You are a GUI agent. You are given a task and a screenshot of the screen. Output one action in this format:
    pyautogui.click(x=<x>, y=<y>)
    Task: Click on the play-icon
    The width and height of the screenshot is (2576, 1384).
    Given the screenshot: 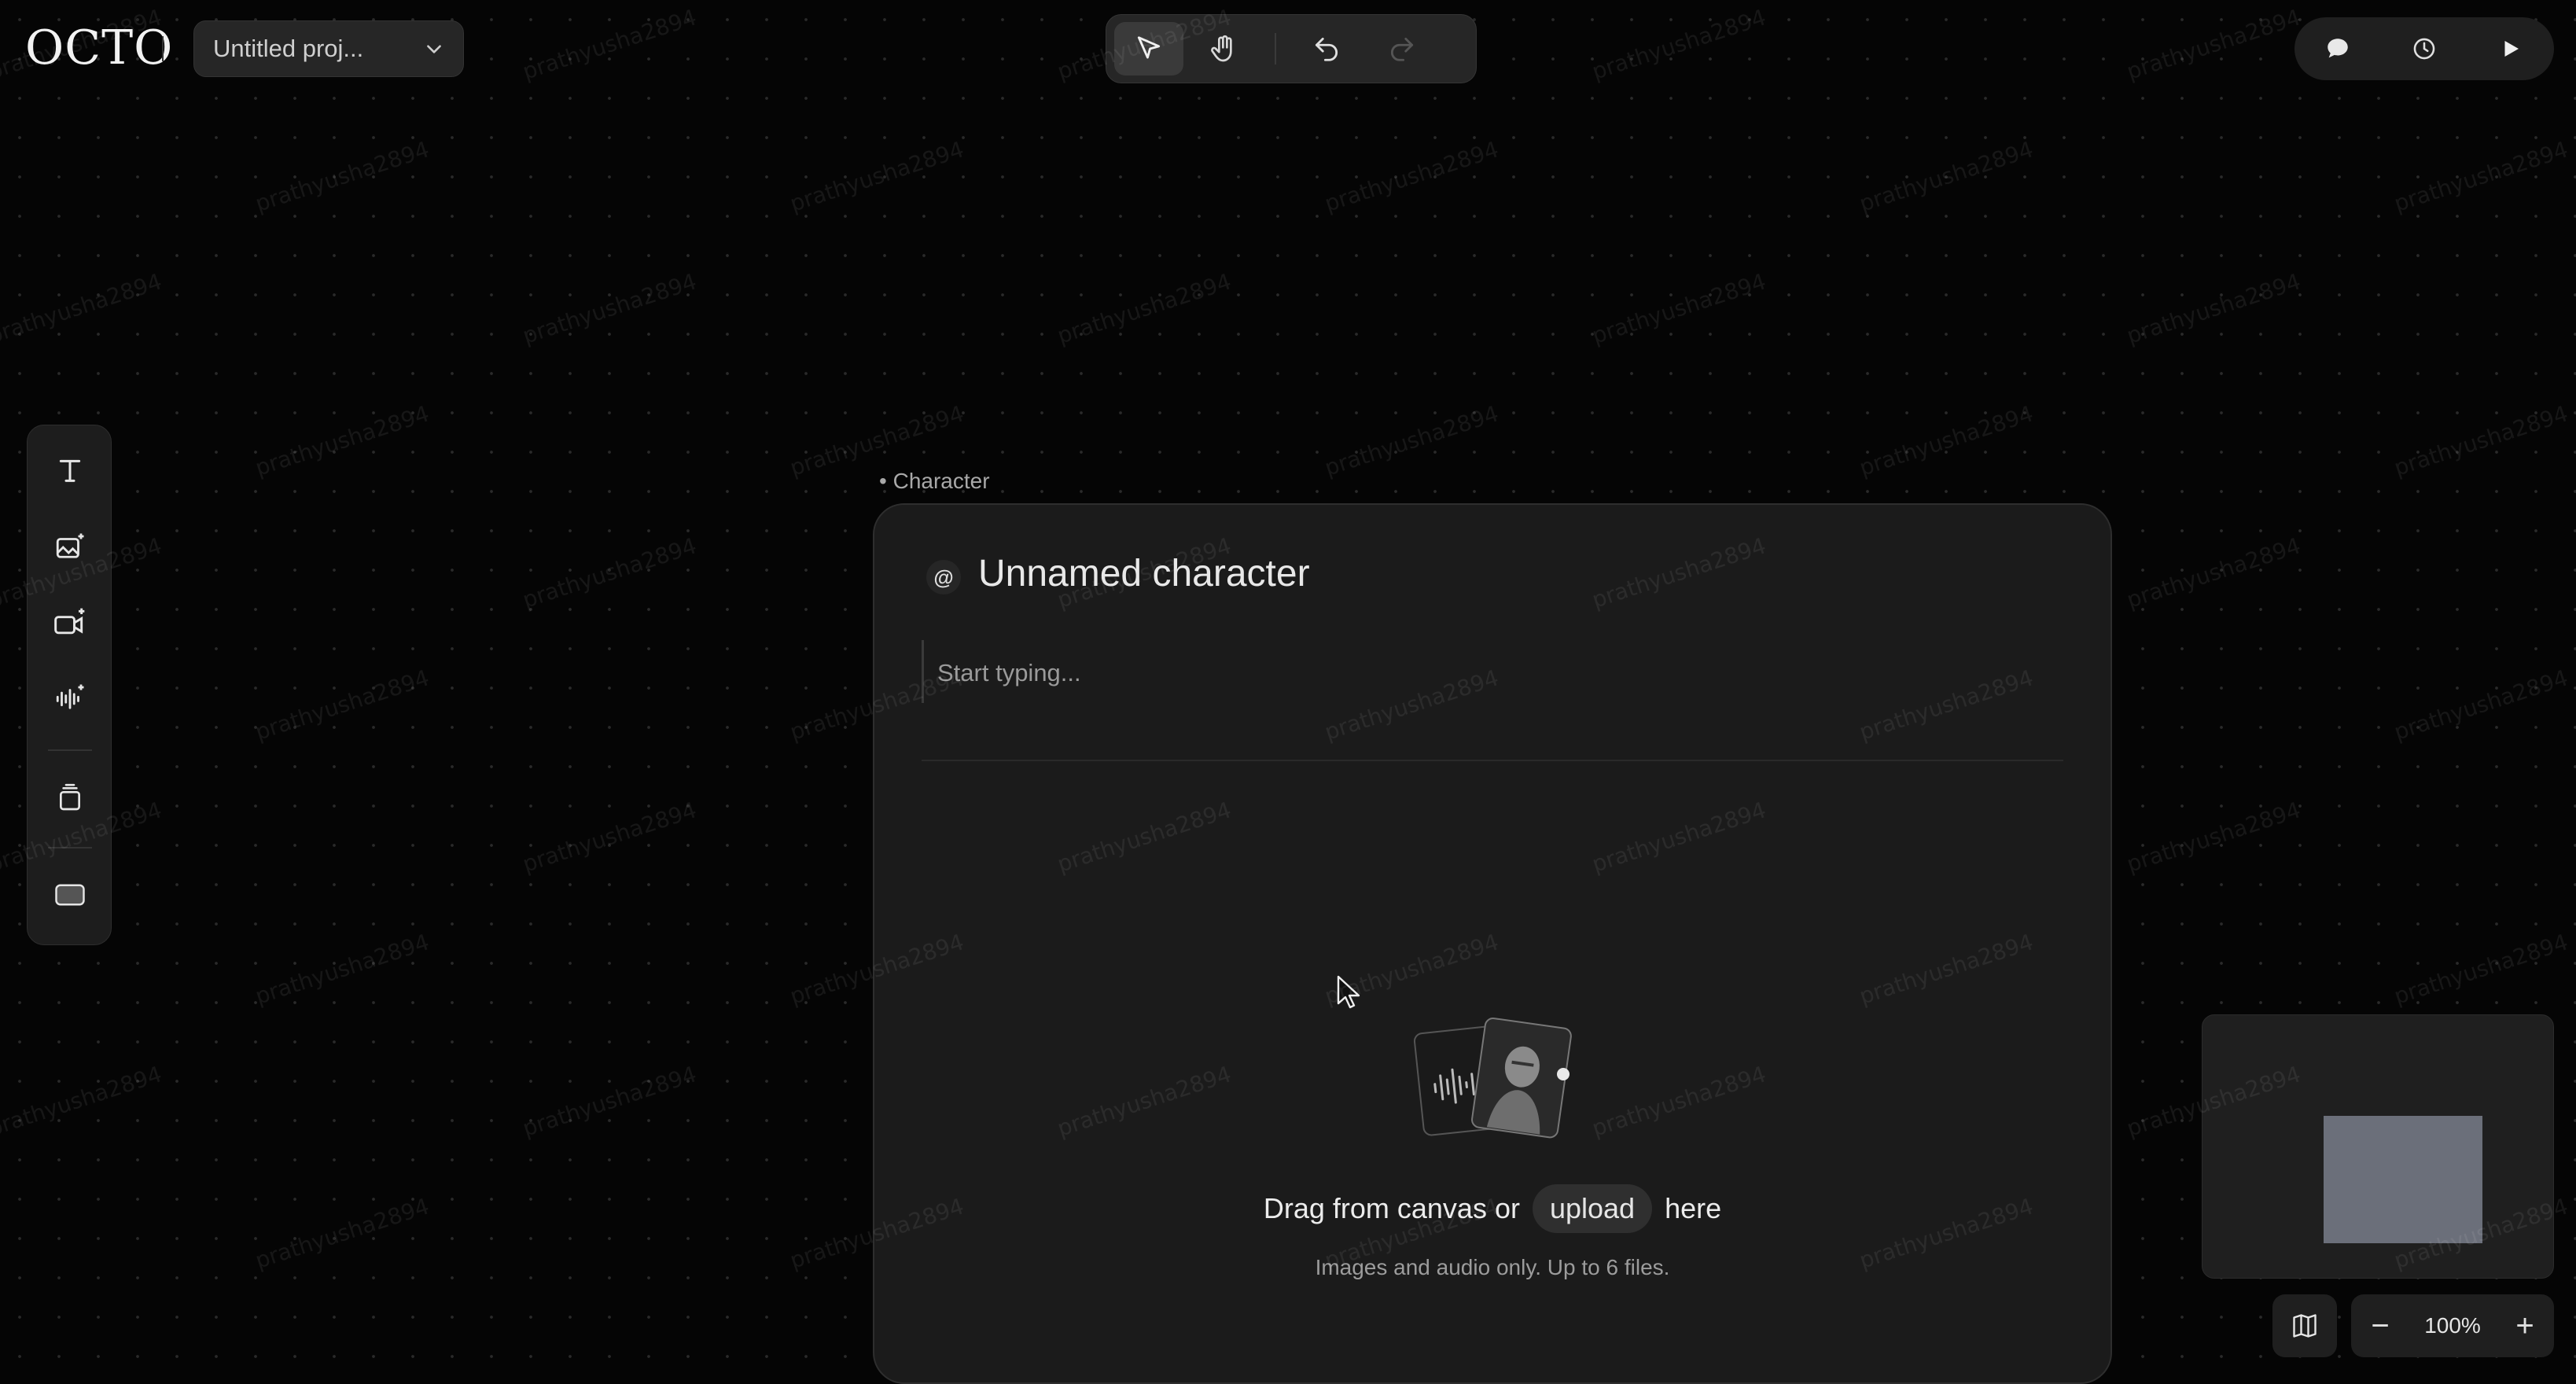 What is the action you would take?
    pyautogui.click(x=2511, y=49)
    